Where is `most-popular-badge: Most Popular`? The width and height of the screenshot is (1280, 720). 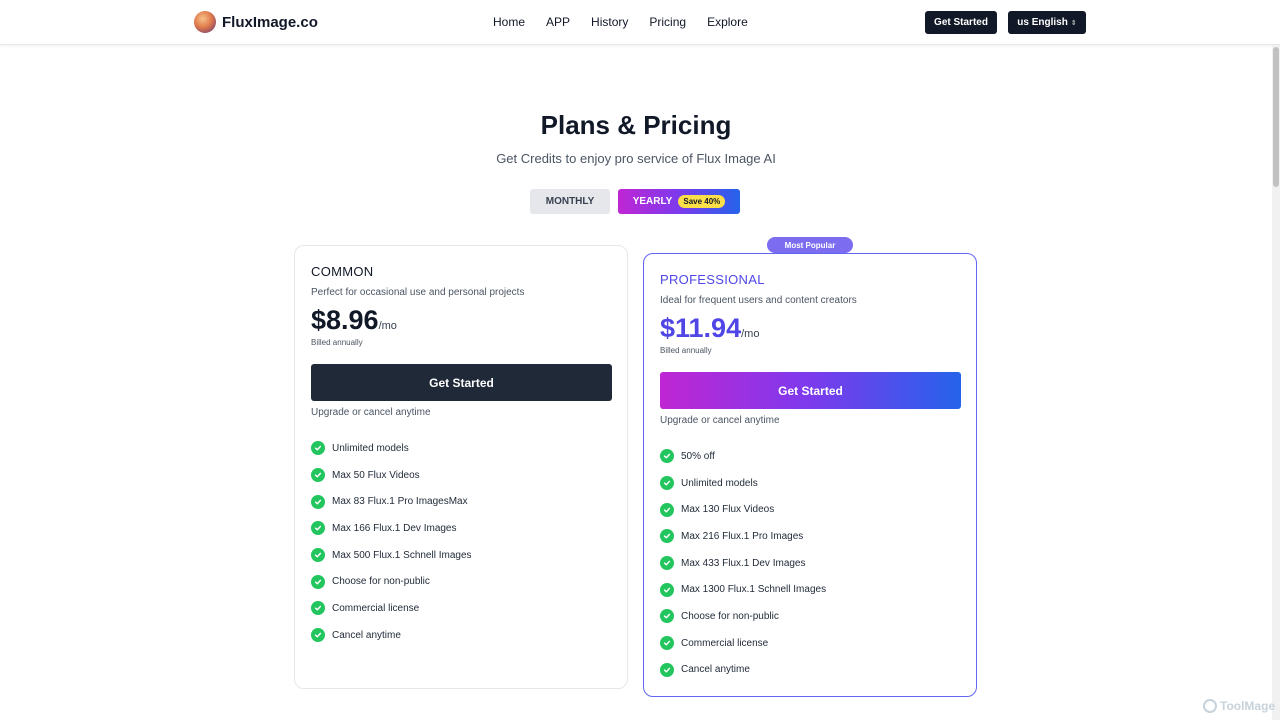
most-popular-badge: Most Popular is located at coordinates (810, 245).